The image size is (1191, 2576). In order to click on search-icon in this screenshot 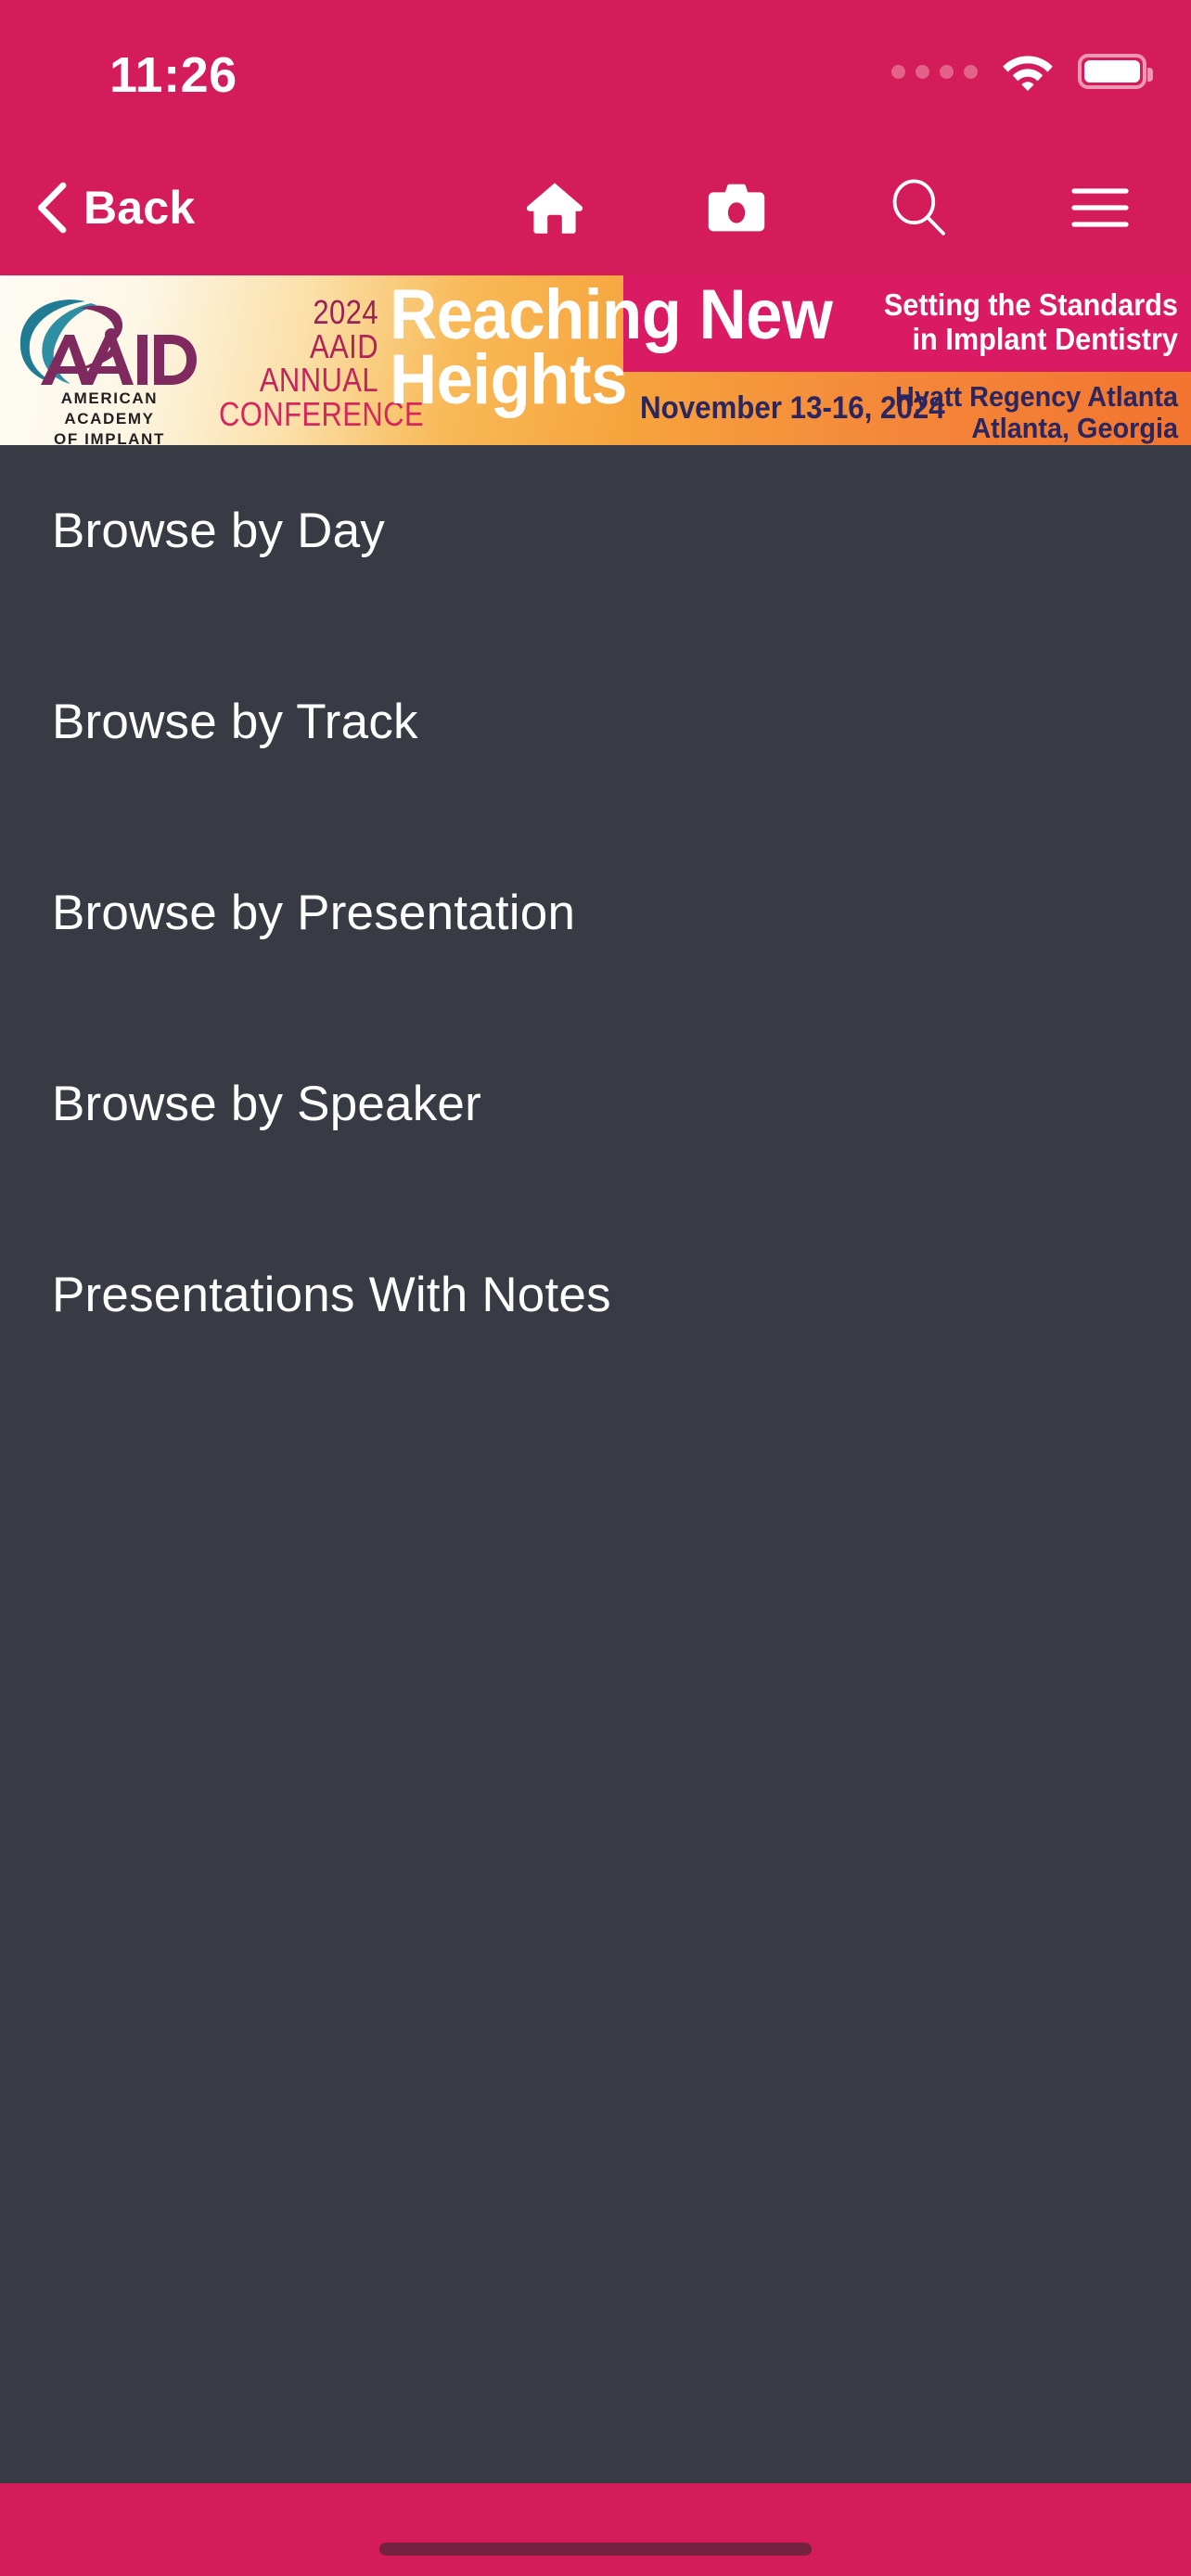, I will do `click(918, 207)`.